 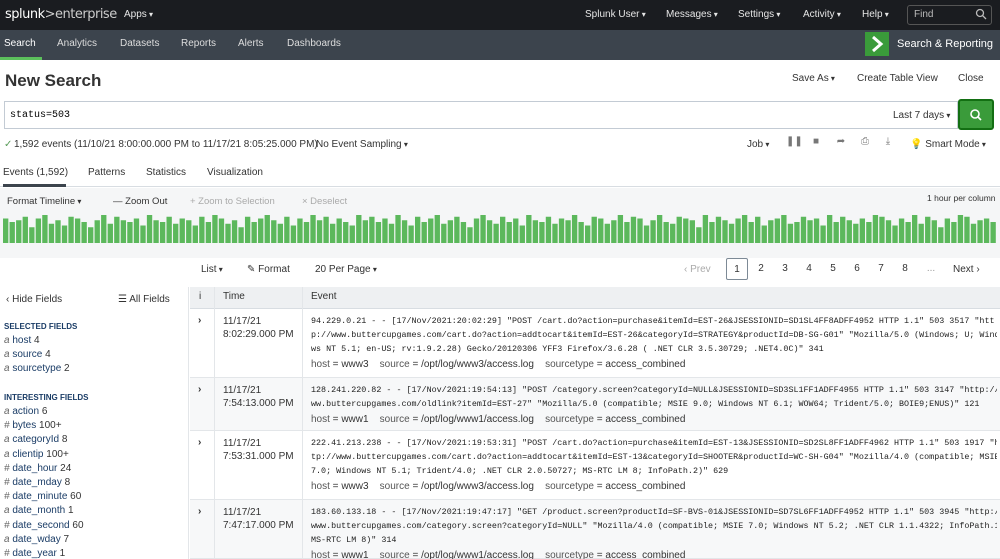 What do you see at coordinates (354, 554) in the screenshot?
I see `host-value: www1` at bounding box center [354, 554].